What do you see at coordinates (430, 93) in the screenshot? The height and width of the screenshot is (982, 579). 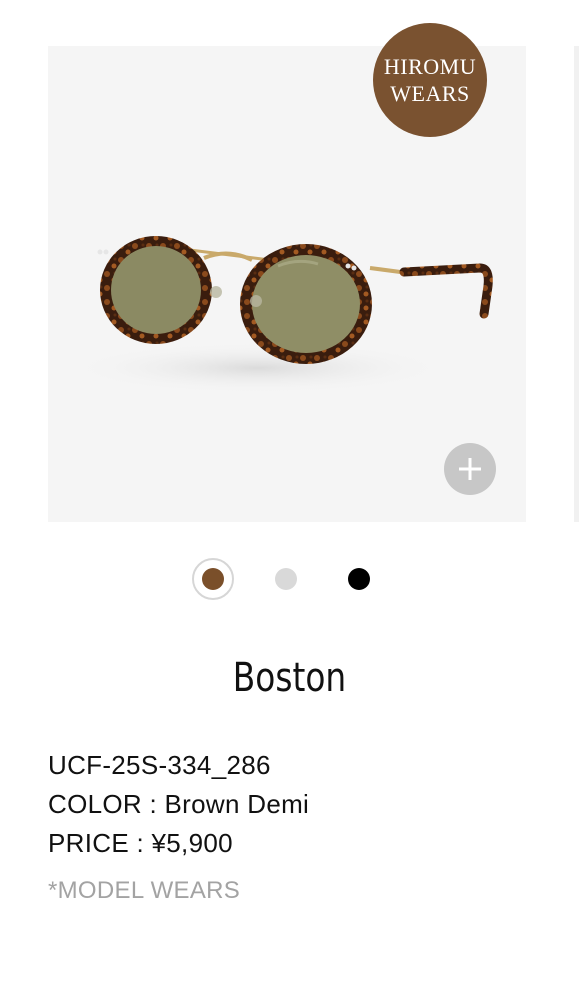 I see `badge-line-2: WEARS` at bounding box center [430, 93].